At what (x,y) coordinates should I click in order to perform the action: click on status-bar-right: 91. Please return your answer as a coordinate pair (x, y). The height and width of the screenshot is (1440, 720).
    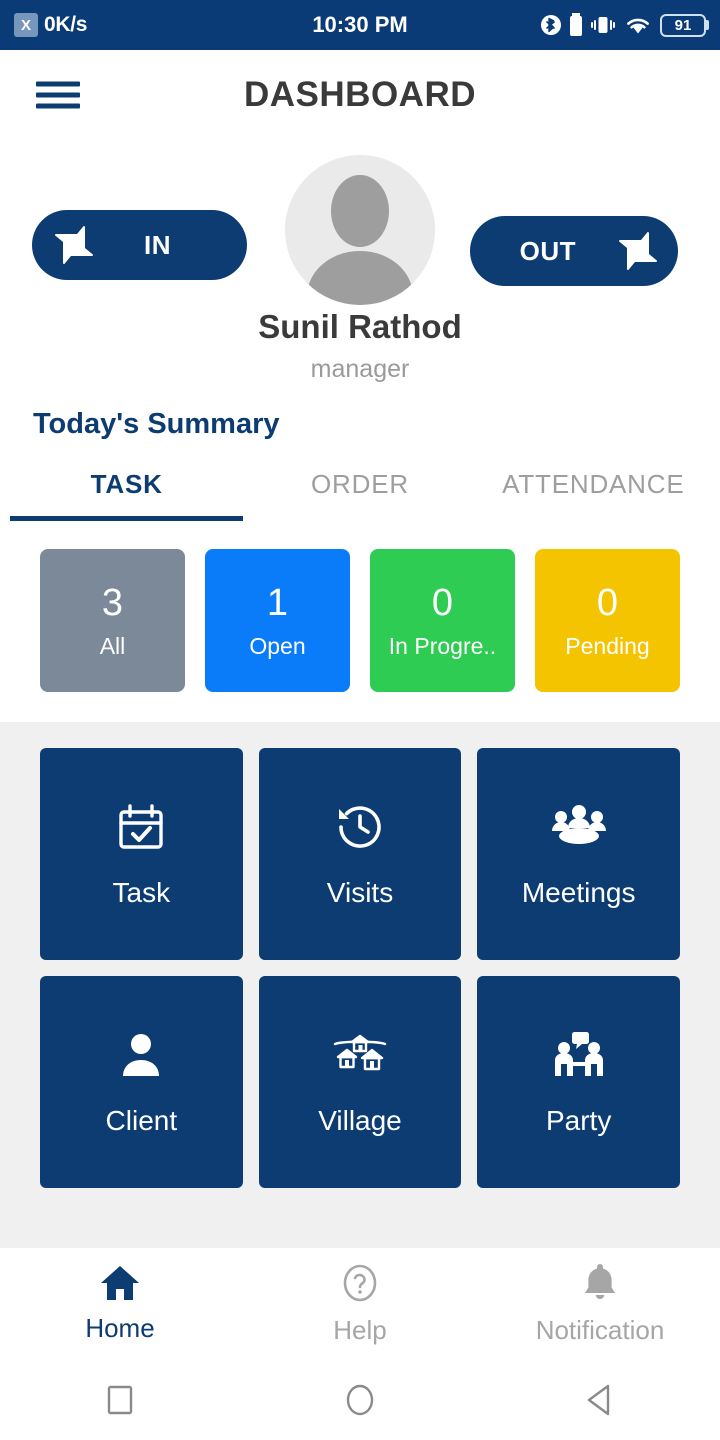
    Looking at the image, I should click on (557, 25).